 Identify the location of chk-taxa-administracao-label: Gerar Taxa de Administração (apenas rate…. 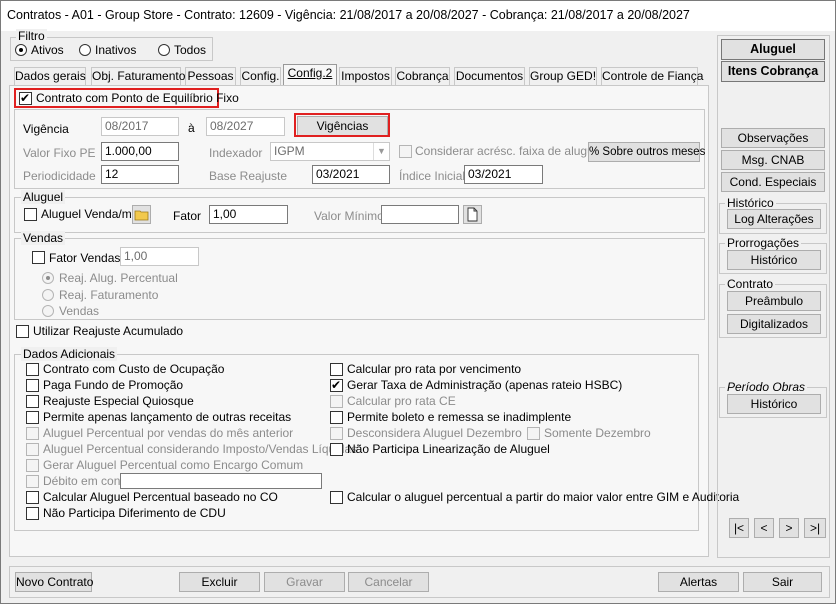
(484, 385).